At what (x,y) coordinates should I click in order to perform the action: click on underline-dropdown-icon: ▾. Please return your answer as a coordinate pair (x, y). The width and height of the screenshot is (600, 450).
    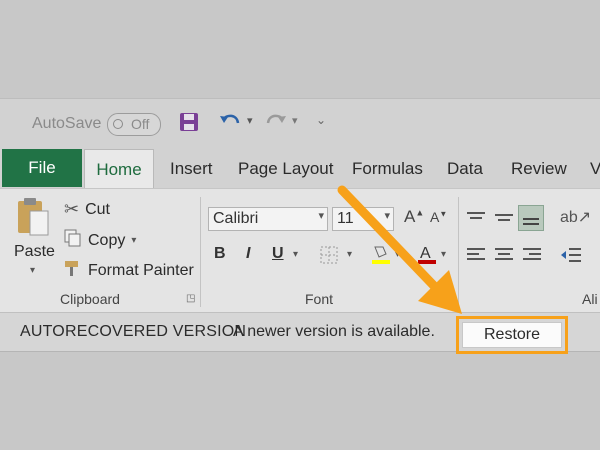
    Looking at the image, I should click on (295, 254).